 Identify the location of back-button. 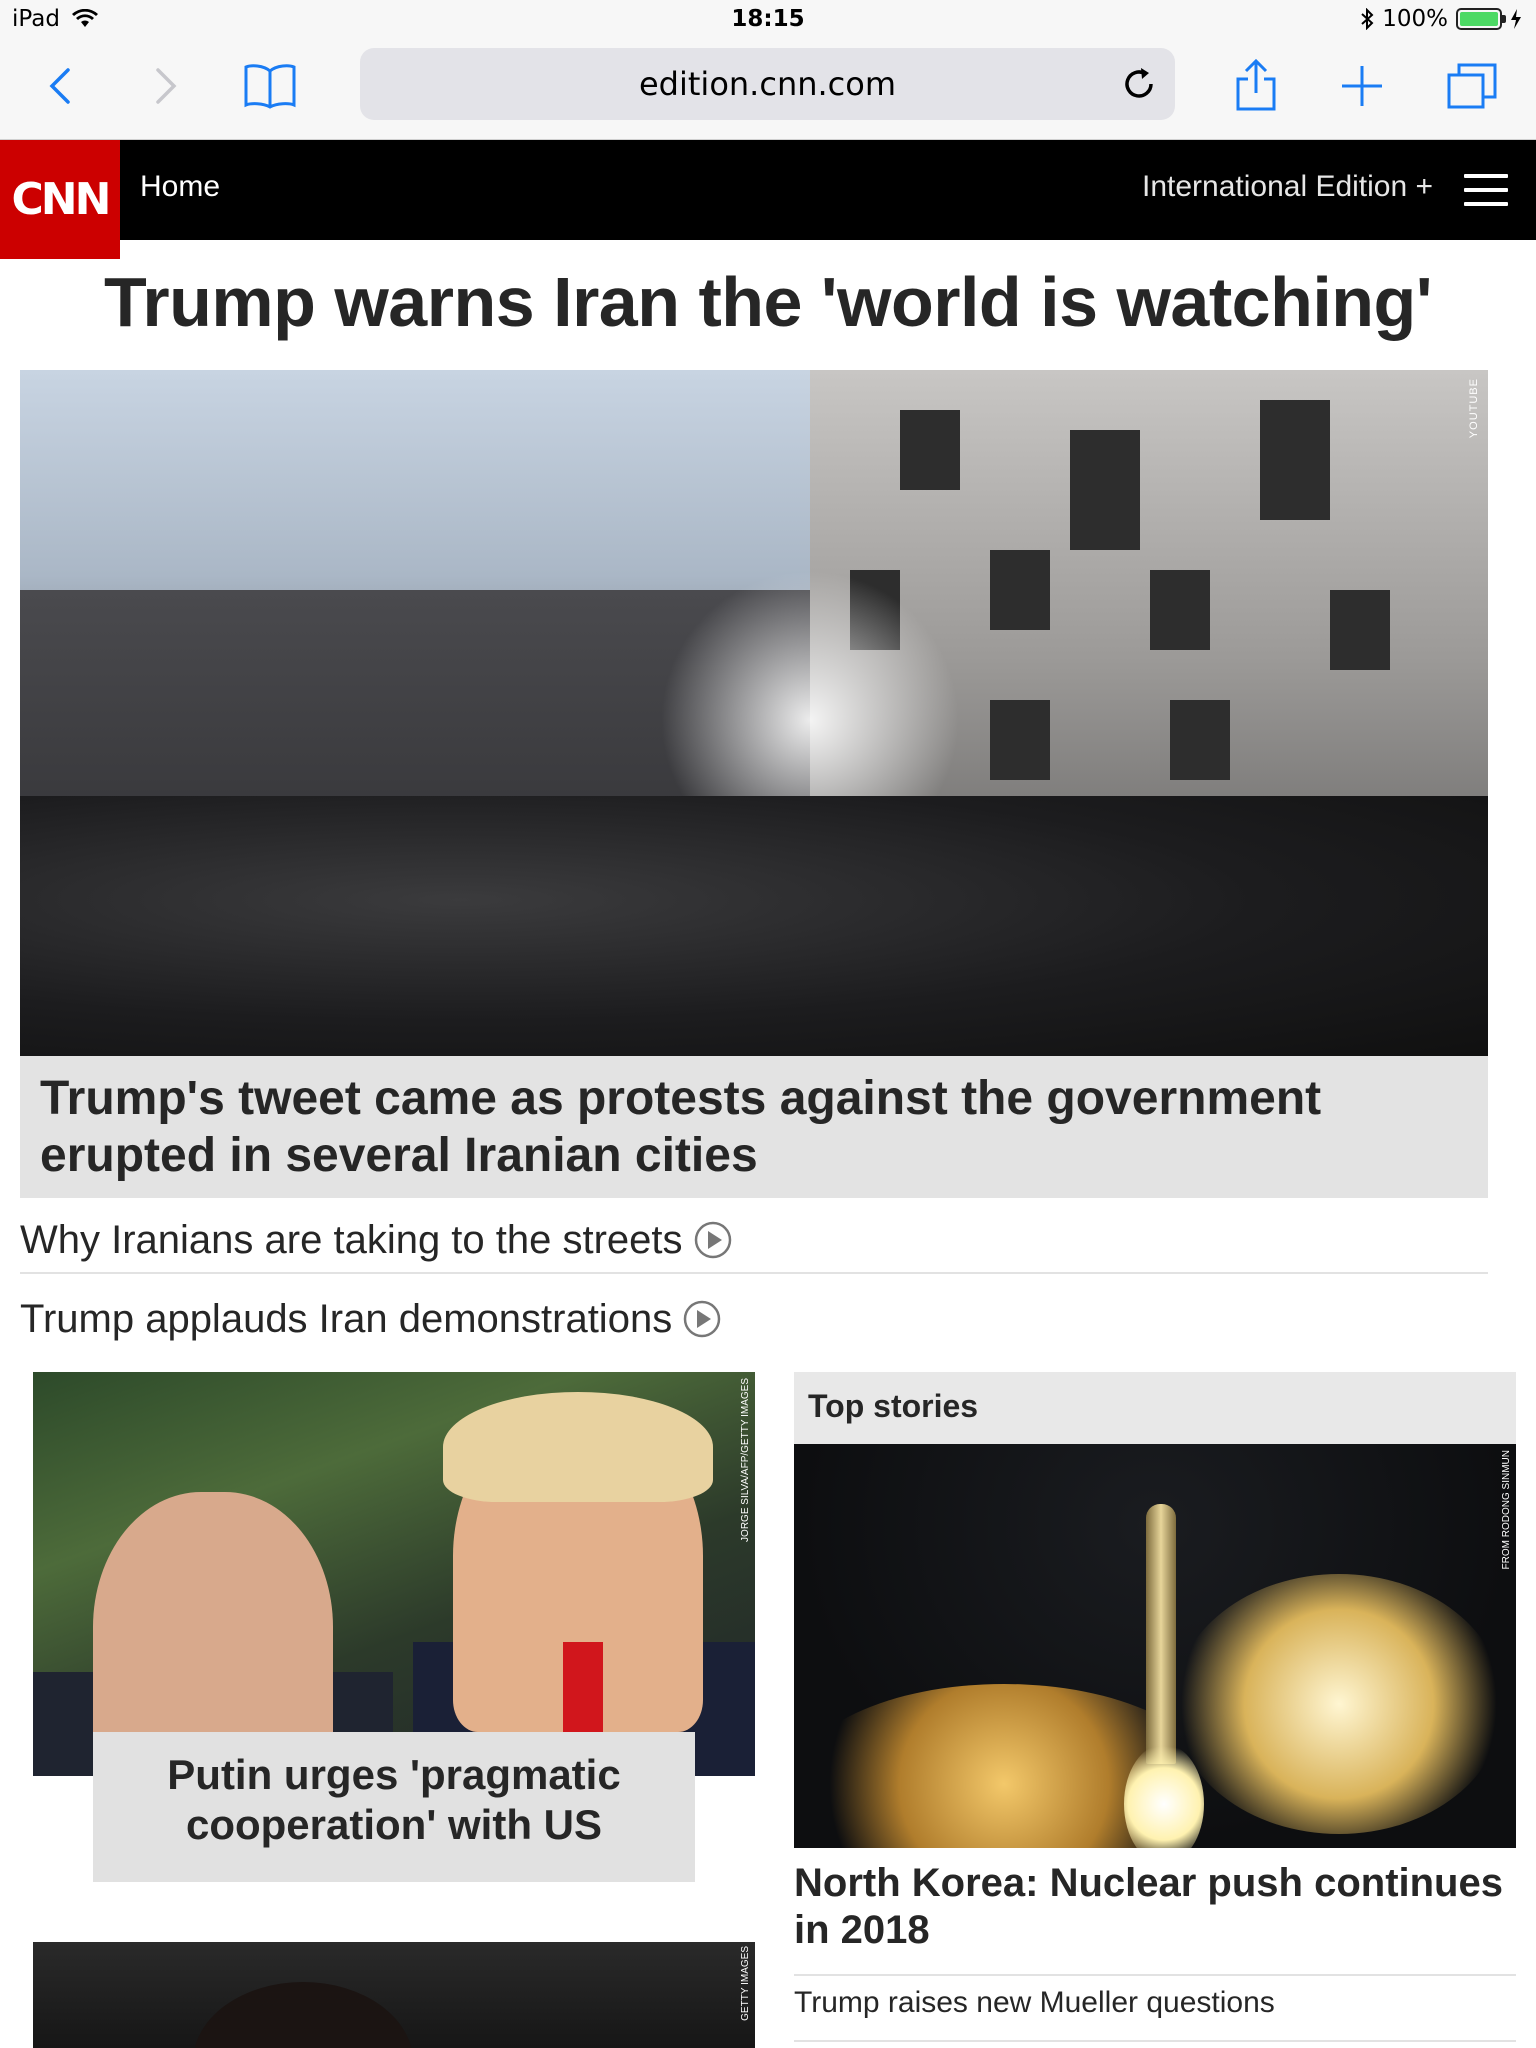
(60, 86).